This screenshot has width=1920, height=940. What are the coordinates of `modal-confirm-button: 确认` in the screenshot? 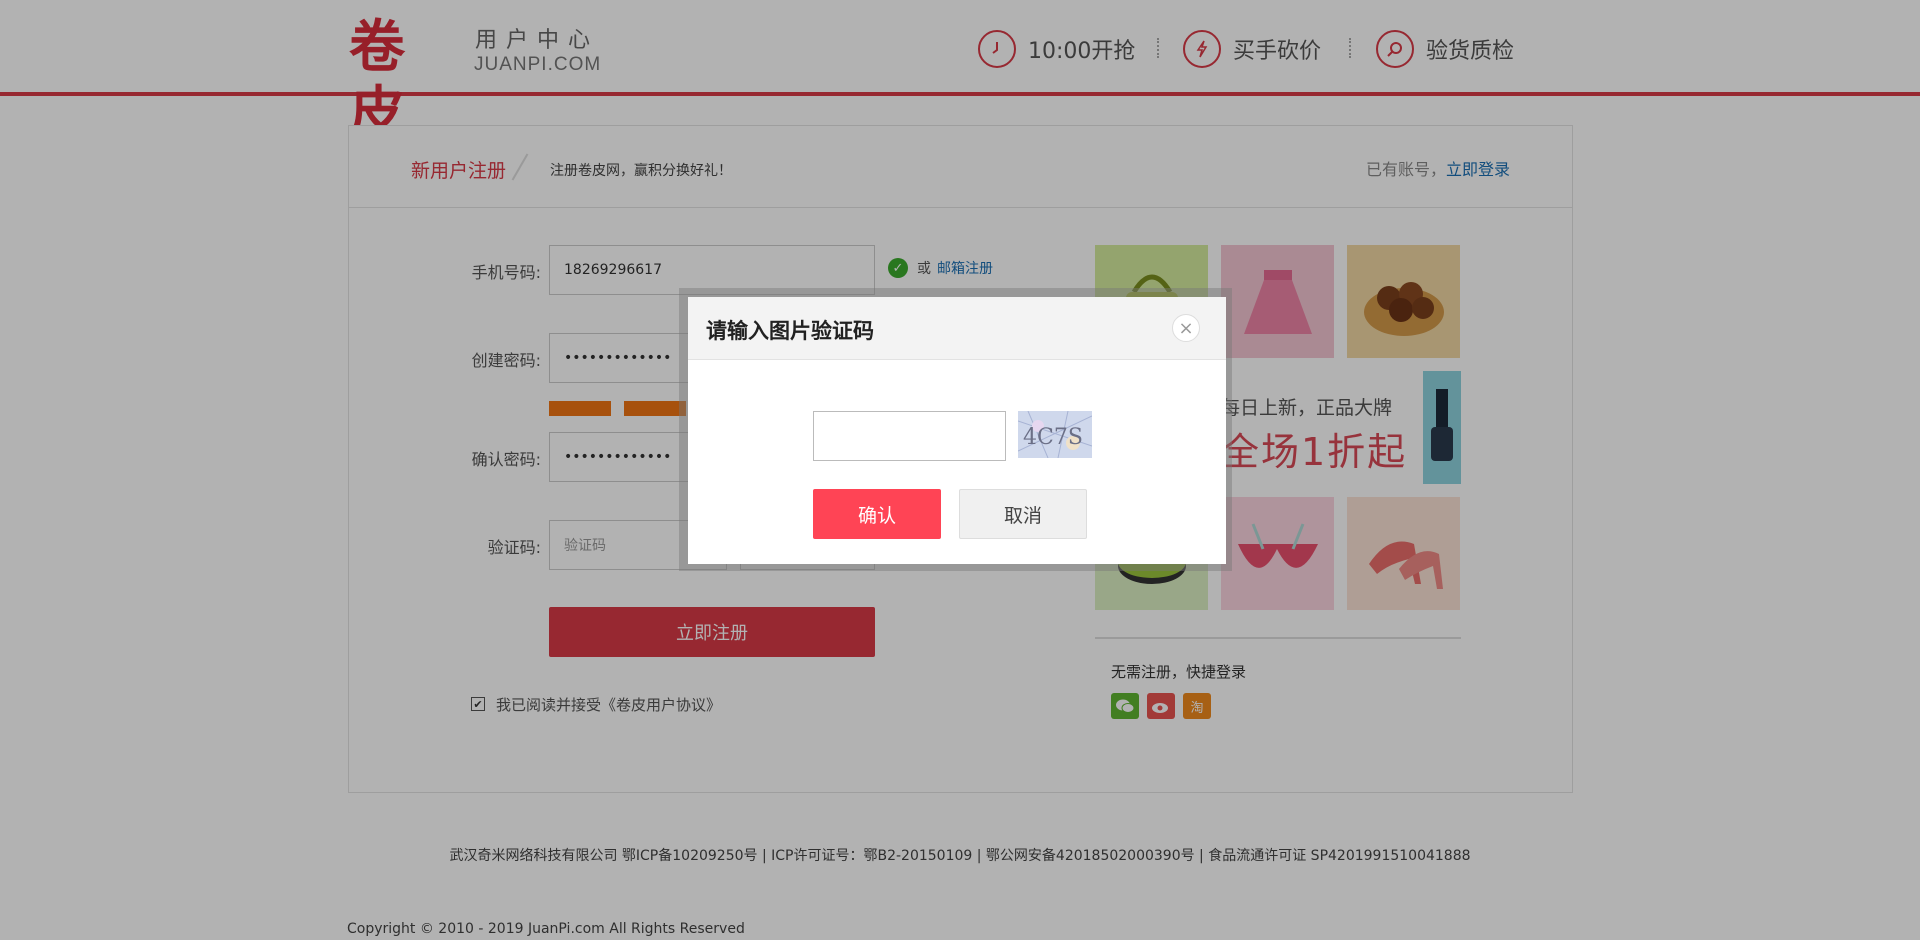 It's located at (877, 514).